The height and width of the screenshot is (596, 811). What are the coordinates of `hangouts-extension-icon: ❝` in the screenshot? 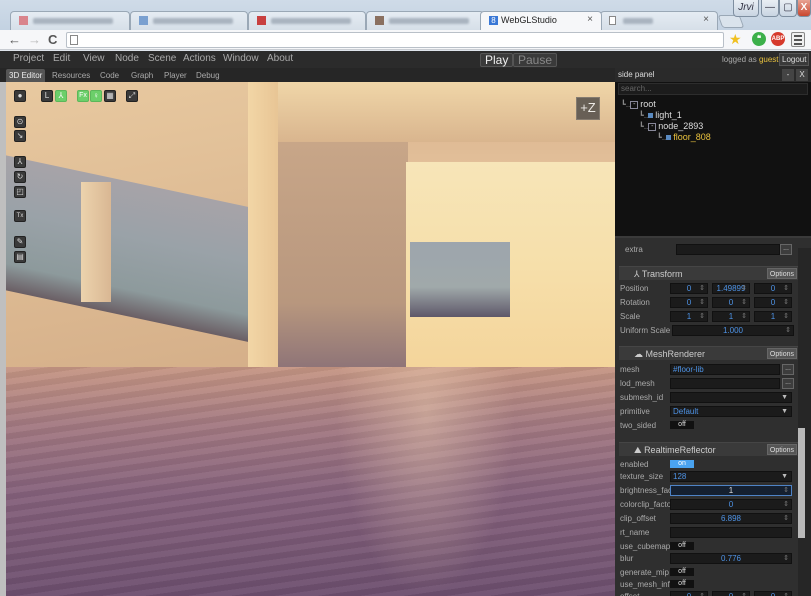 It's located at (759, 39).